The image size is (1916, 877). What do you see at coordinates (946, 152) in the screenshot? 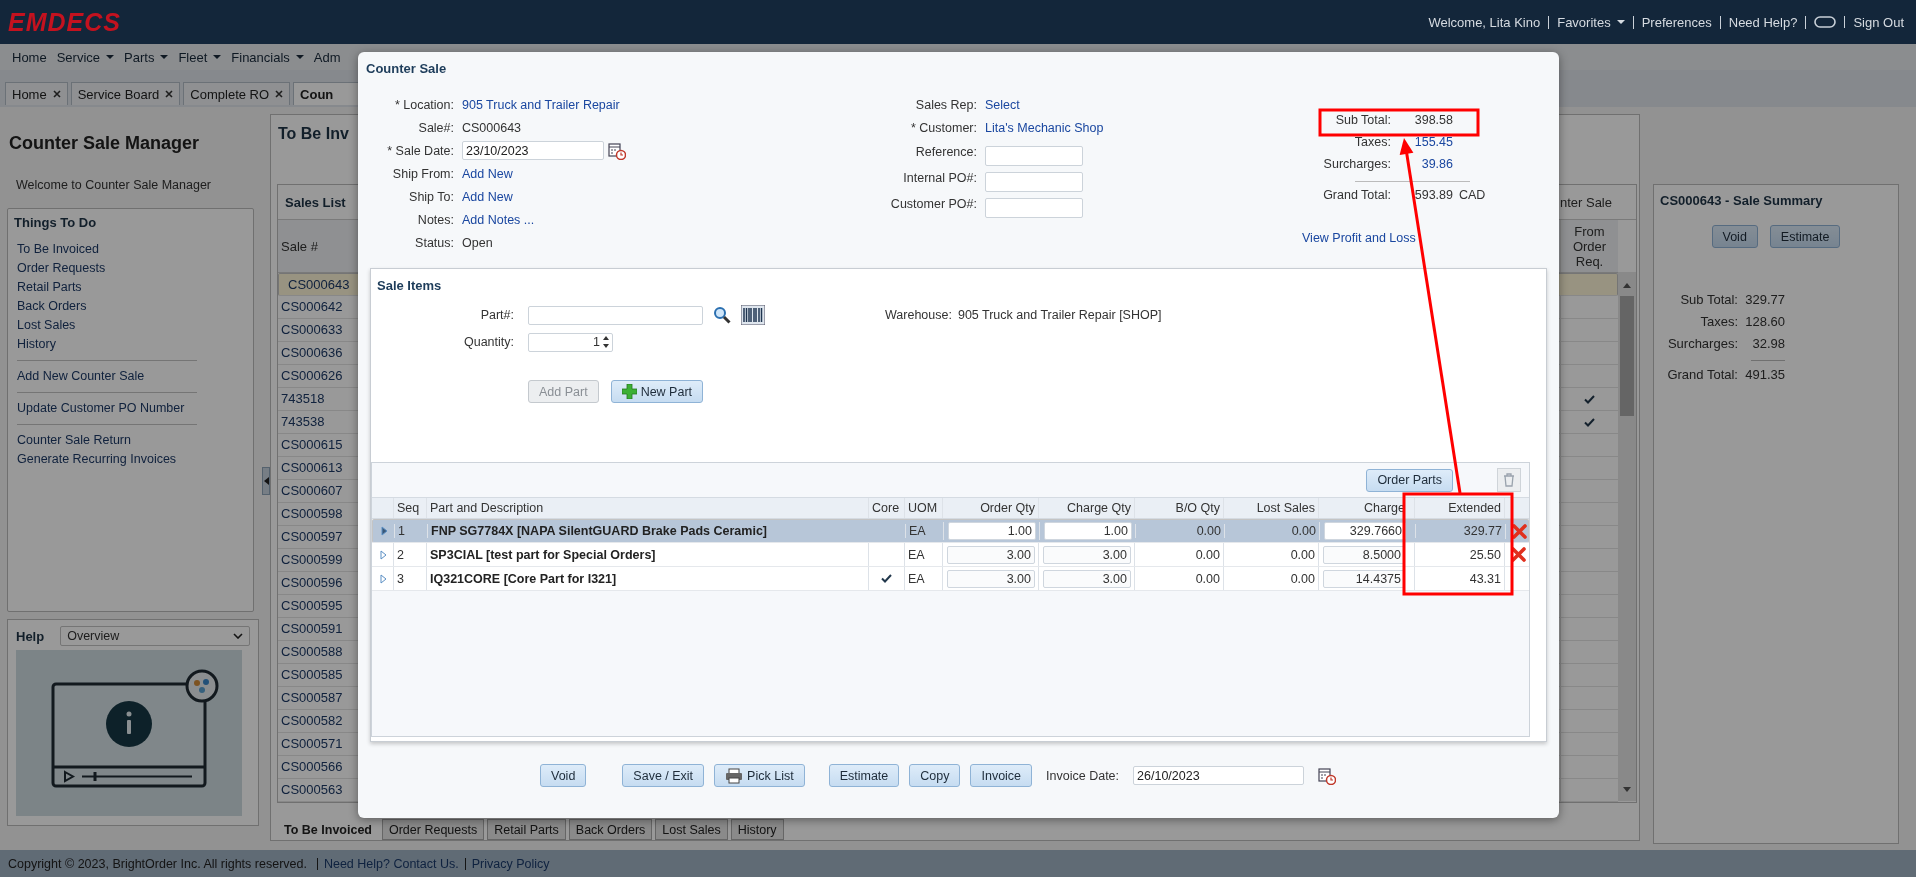
I see `field-label: Reference:` at bounding box center [946, 152].